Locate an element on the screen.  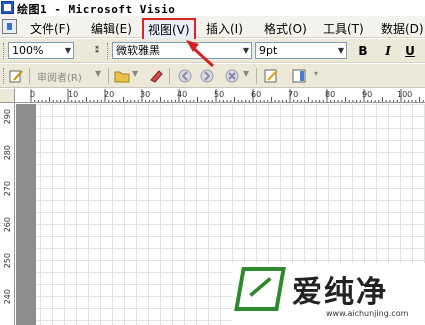
horizontal-ruler: 0 10 20 30 40 50 60 70 80 90 100 is located at coordinates (220, 96).